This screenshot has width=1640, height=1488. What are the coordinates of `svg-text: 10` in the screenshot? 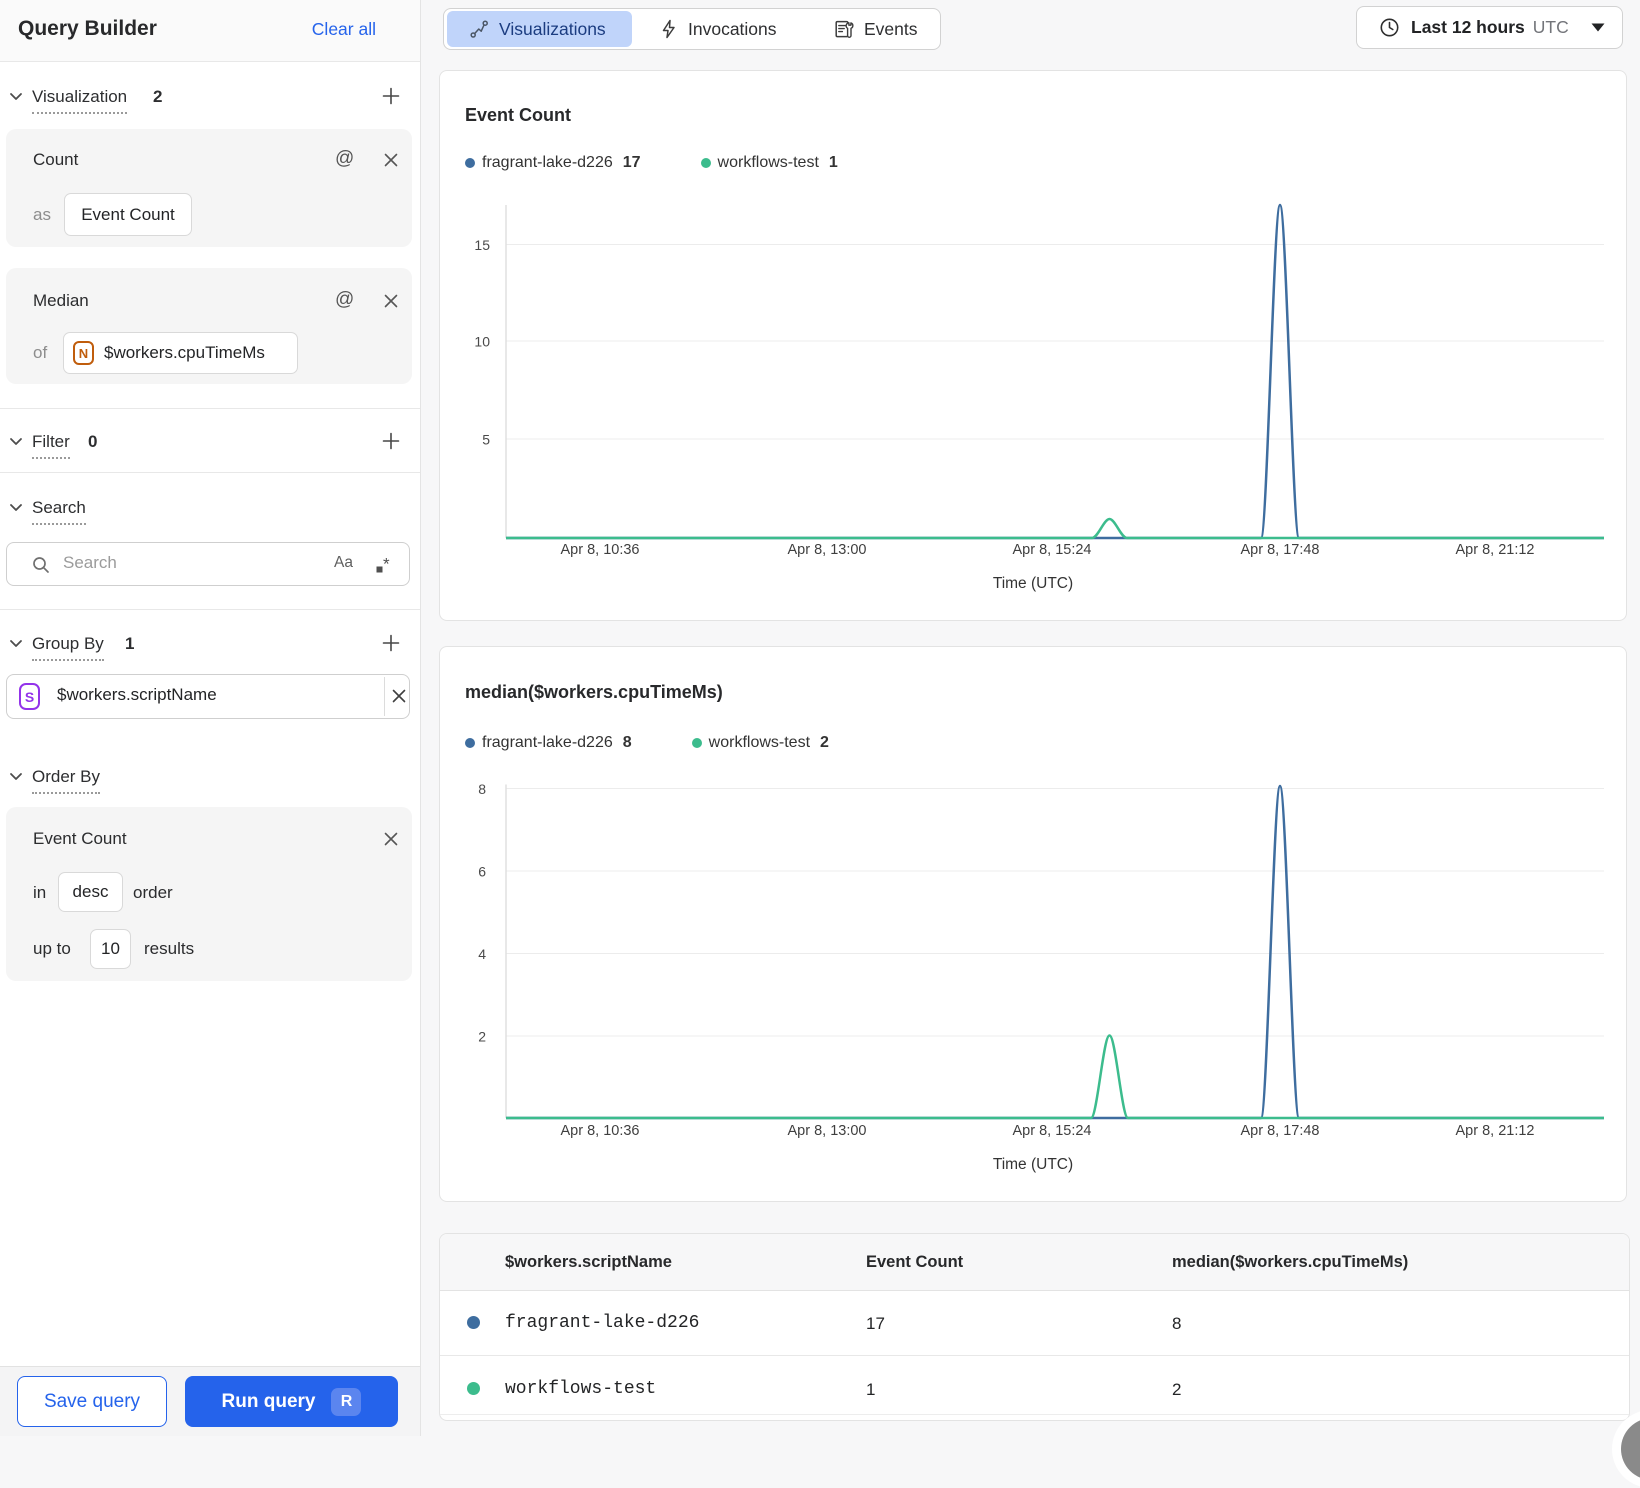 It's located at (482, 342).